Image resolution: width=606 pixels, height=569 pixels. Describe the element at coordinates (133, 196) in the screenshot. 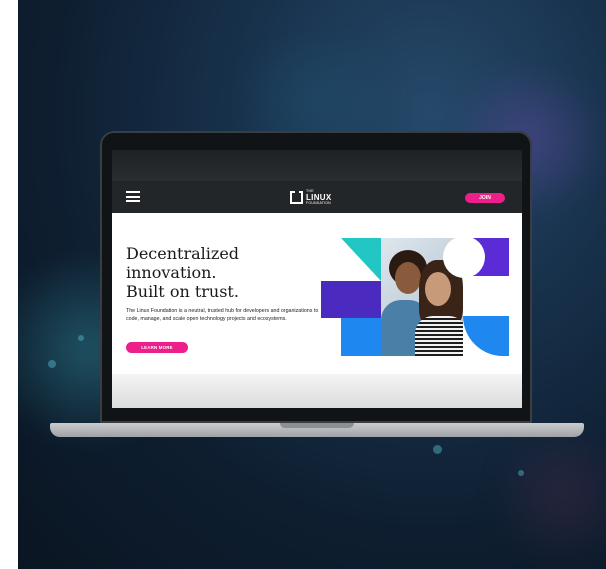

I see `hamburger-menu-icon` at that location.